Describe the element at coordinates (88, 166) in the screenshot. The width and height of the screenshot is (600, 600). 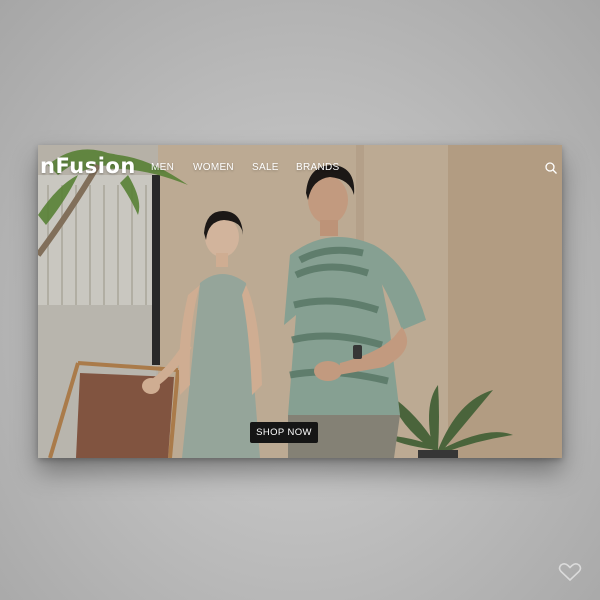
I see `brand-logo: nFusion` at that location.